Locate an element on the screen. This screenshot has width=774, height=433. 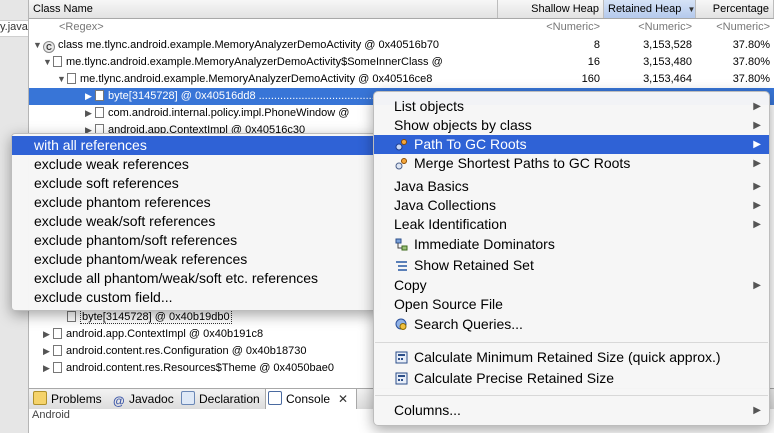
tab-console: Console ✕ is located at coordinates (311, 399).